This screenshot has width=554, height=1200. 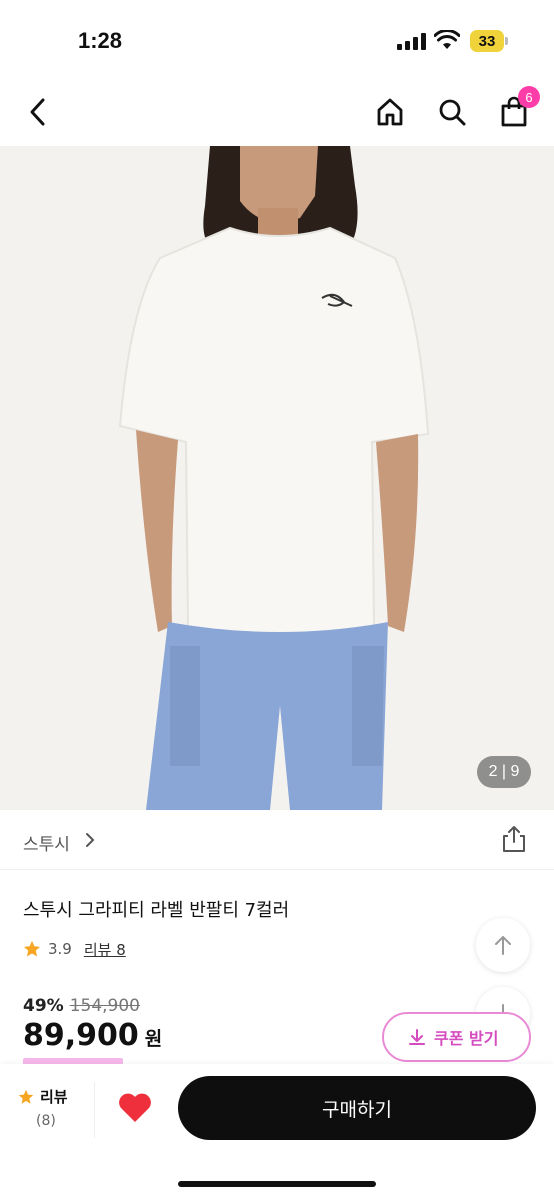 What do you see at coordinates (135, 1107) in the screenshot?
I see `heart-icon` at bounding box center [135, 1107].